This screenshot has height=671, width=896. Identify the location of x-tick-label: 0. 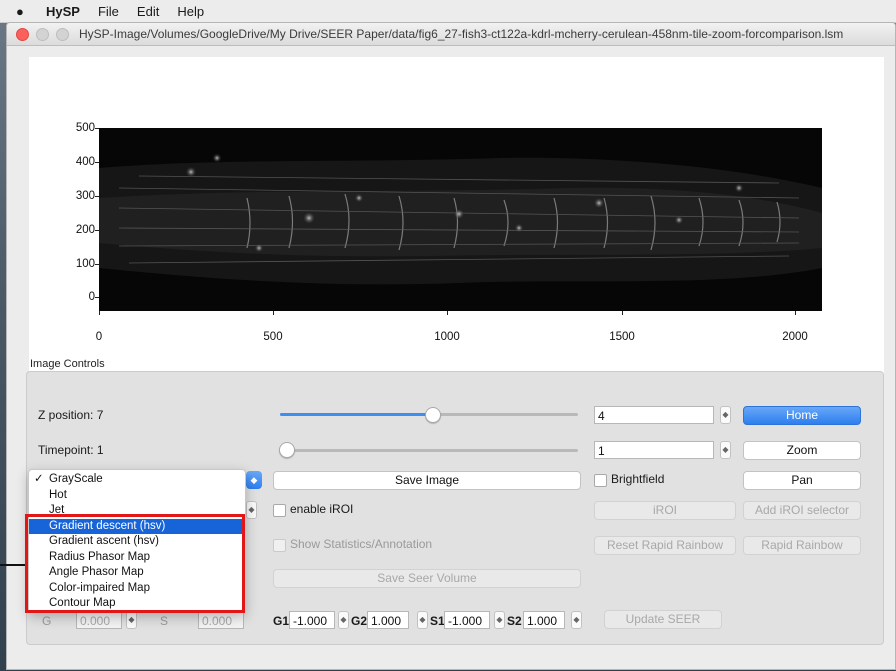
(99, 337).